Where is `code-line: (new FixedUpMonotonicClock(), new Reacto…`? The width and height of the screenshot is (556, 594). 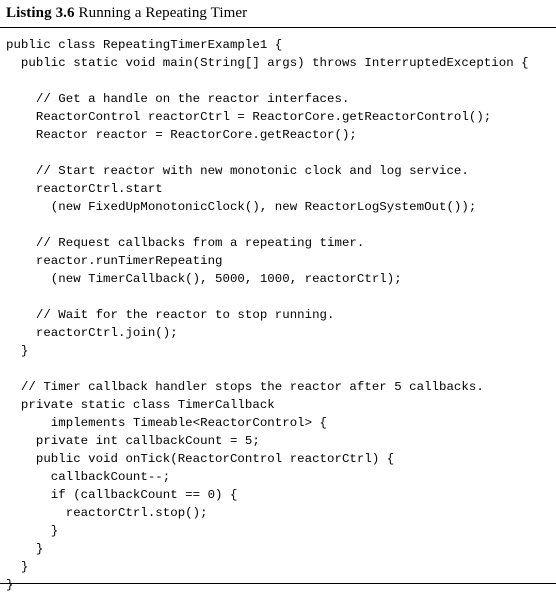 code-line: (new FixedUpMonotonicClock(), new Reacto… is located at coordinates (241, 207).